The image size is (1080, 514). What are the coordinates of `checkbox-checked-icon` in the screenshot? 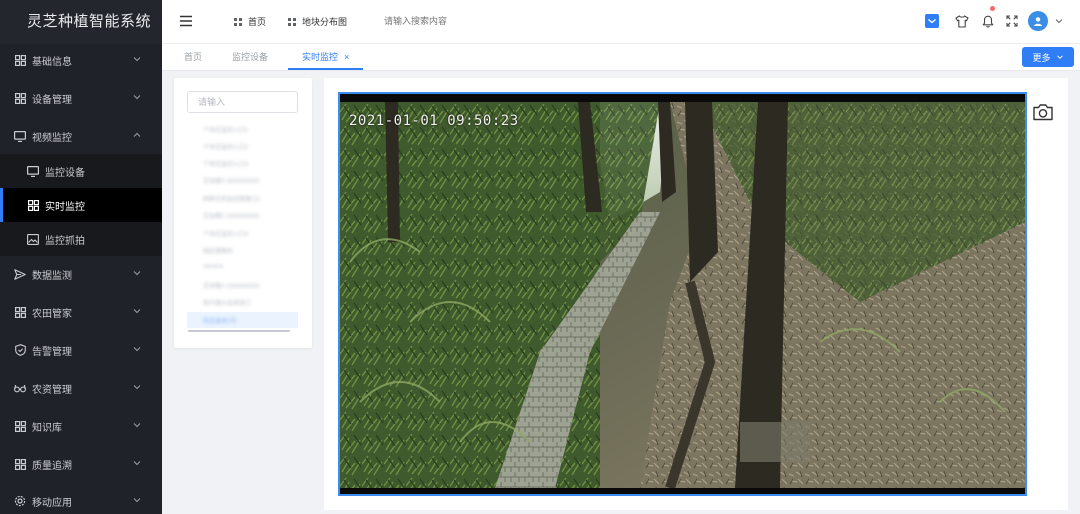 It's located at (932, 21).